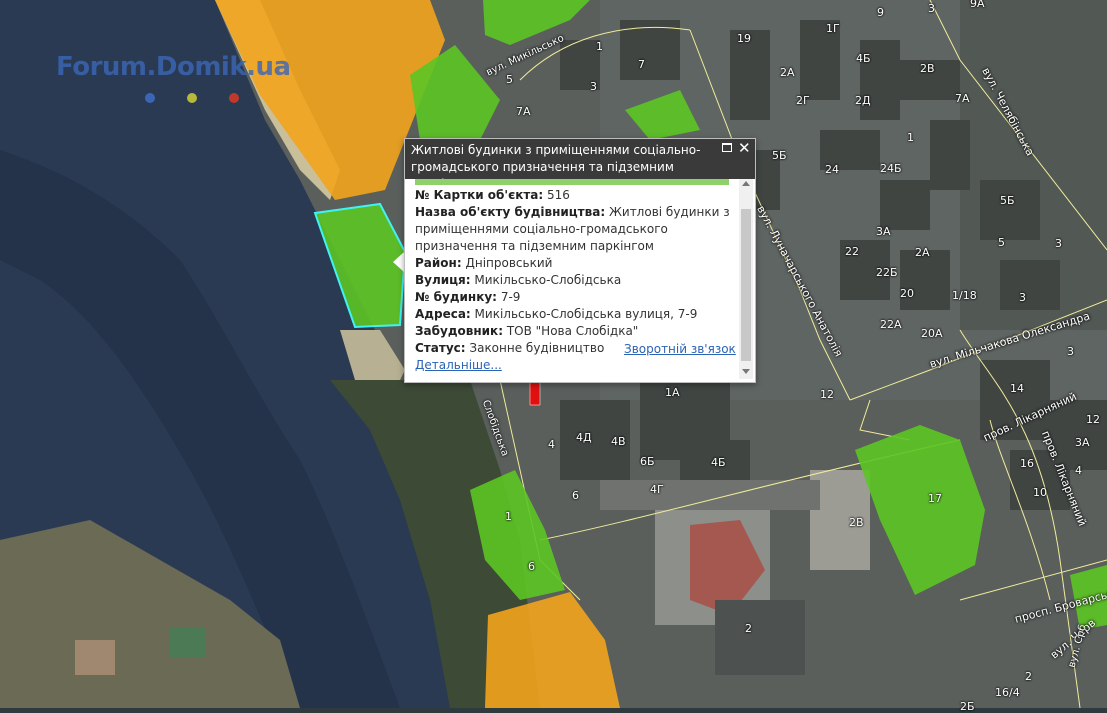 Image resolution: width=1107 pixels, height=713 pixels. What do you see at coordinates (443, 280) in the screenshot?
I see `detail-label: Вулиця:` at bounding box center [443, 280].